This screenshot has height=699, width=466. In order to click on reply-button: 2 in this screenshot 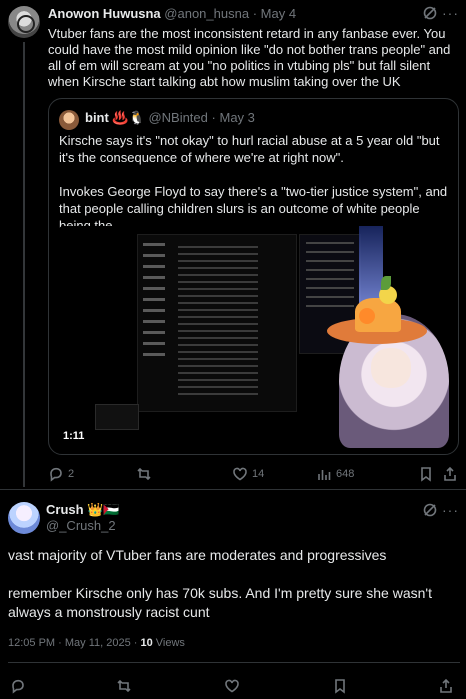, I will do `click(61, 474)`.